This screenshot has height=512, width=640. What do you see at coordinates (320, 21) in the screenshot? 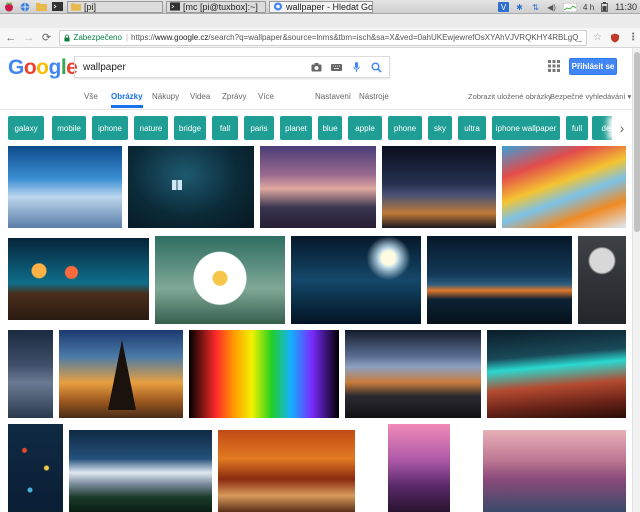
I see `browser-tab-strip` at bounding box center [320, 21].